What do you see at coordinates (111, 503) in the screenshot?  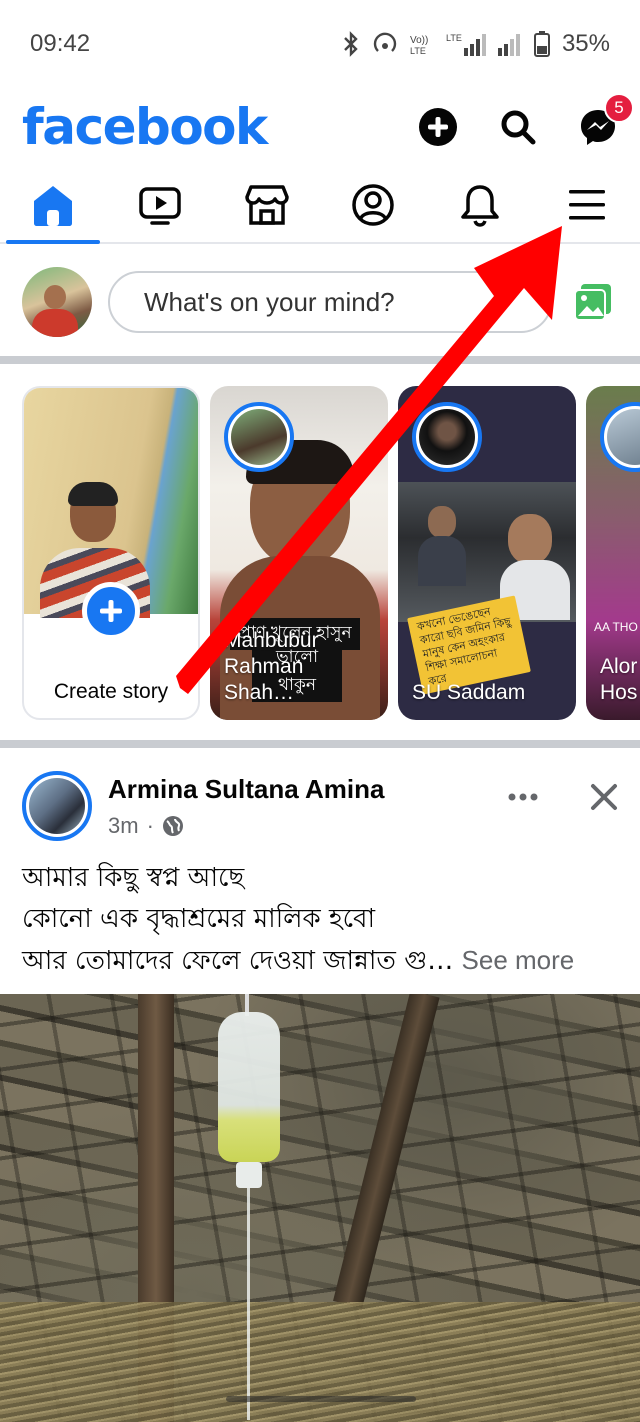 I see `create-story-photo` at bounding box center [111, 503].